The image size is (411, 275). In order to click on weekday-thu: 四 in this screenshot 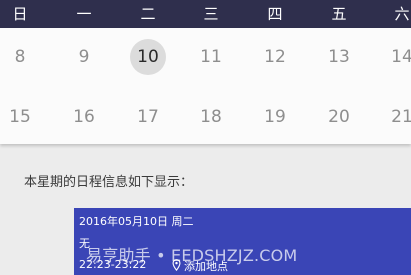, I will do `click(275, 14)`.